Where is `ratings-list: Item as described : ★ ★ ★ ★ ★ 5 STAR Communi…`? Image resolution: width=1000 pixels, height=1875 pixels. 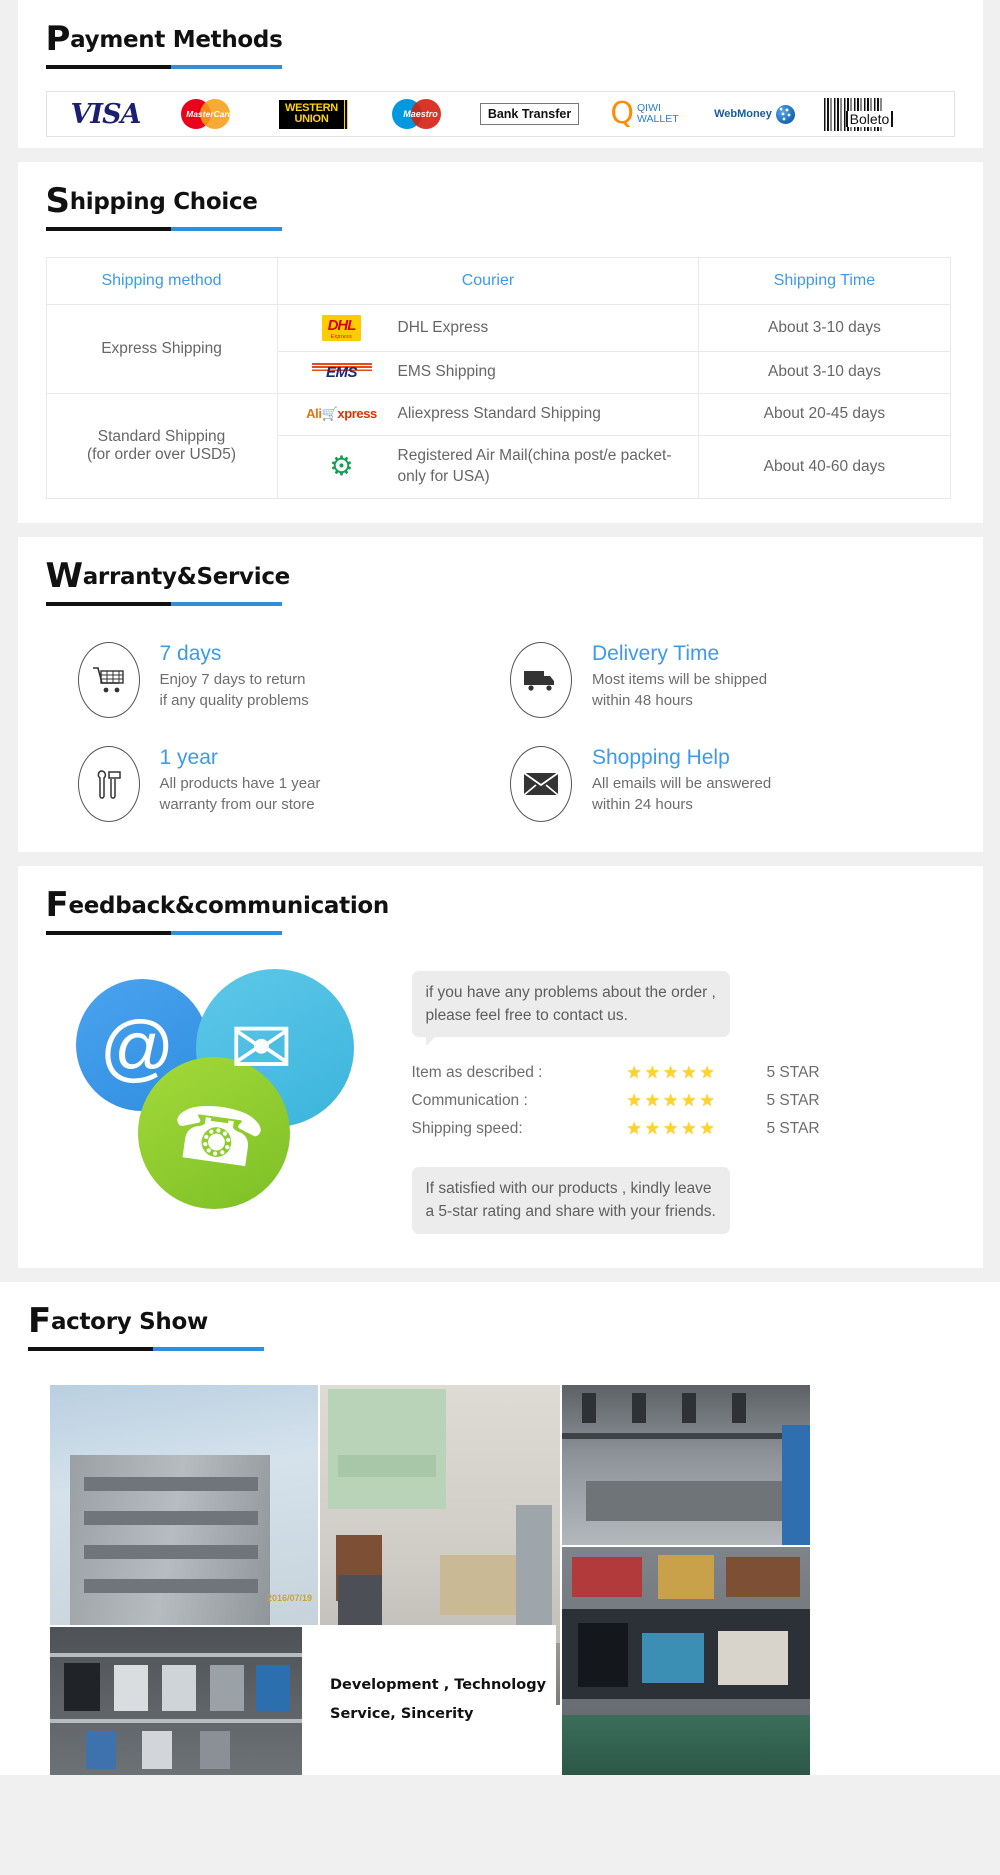 ratings-list: Item as described : ★ ★ ★ ★ ★ 5 STAR Communi… is located at coordinates (682, 1101).